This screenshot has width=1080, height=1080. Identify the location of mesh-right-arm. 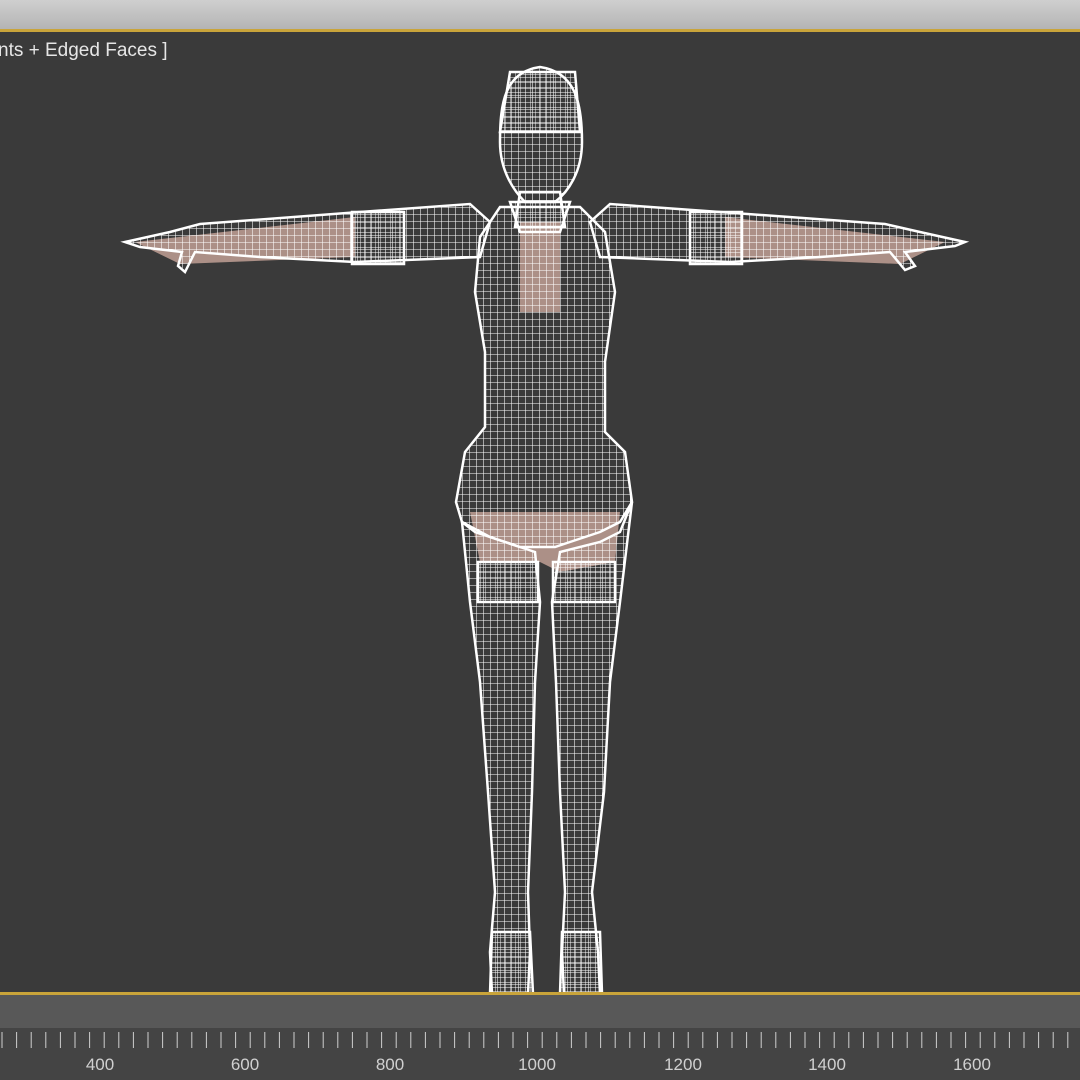
(779, 237).